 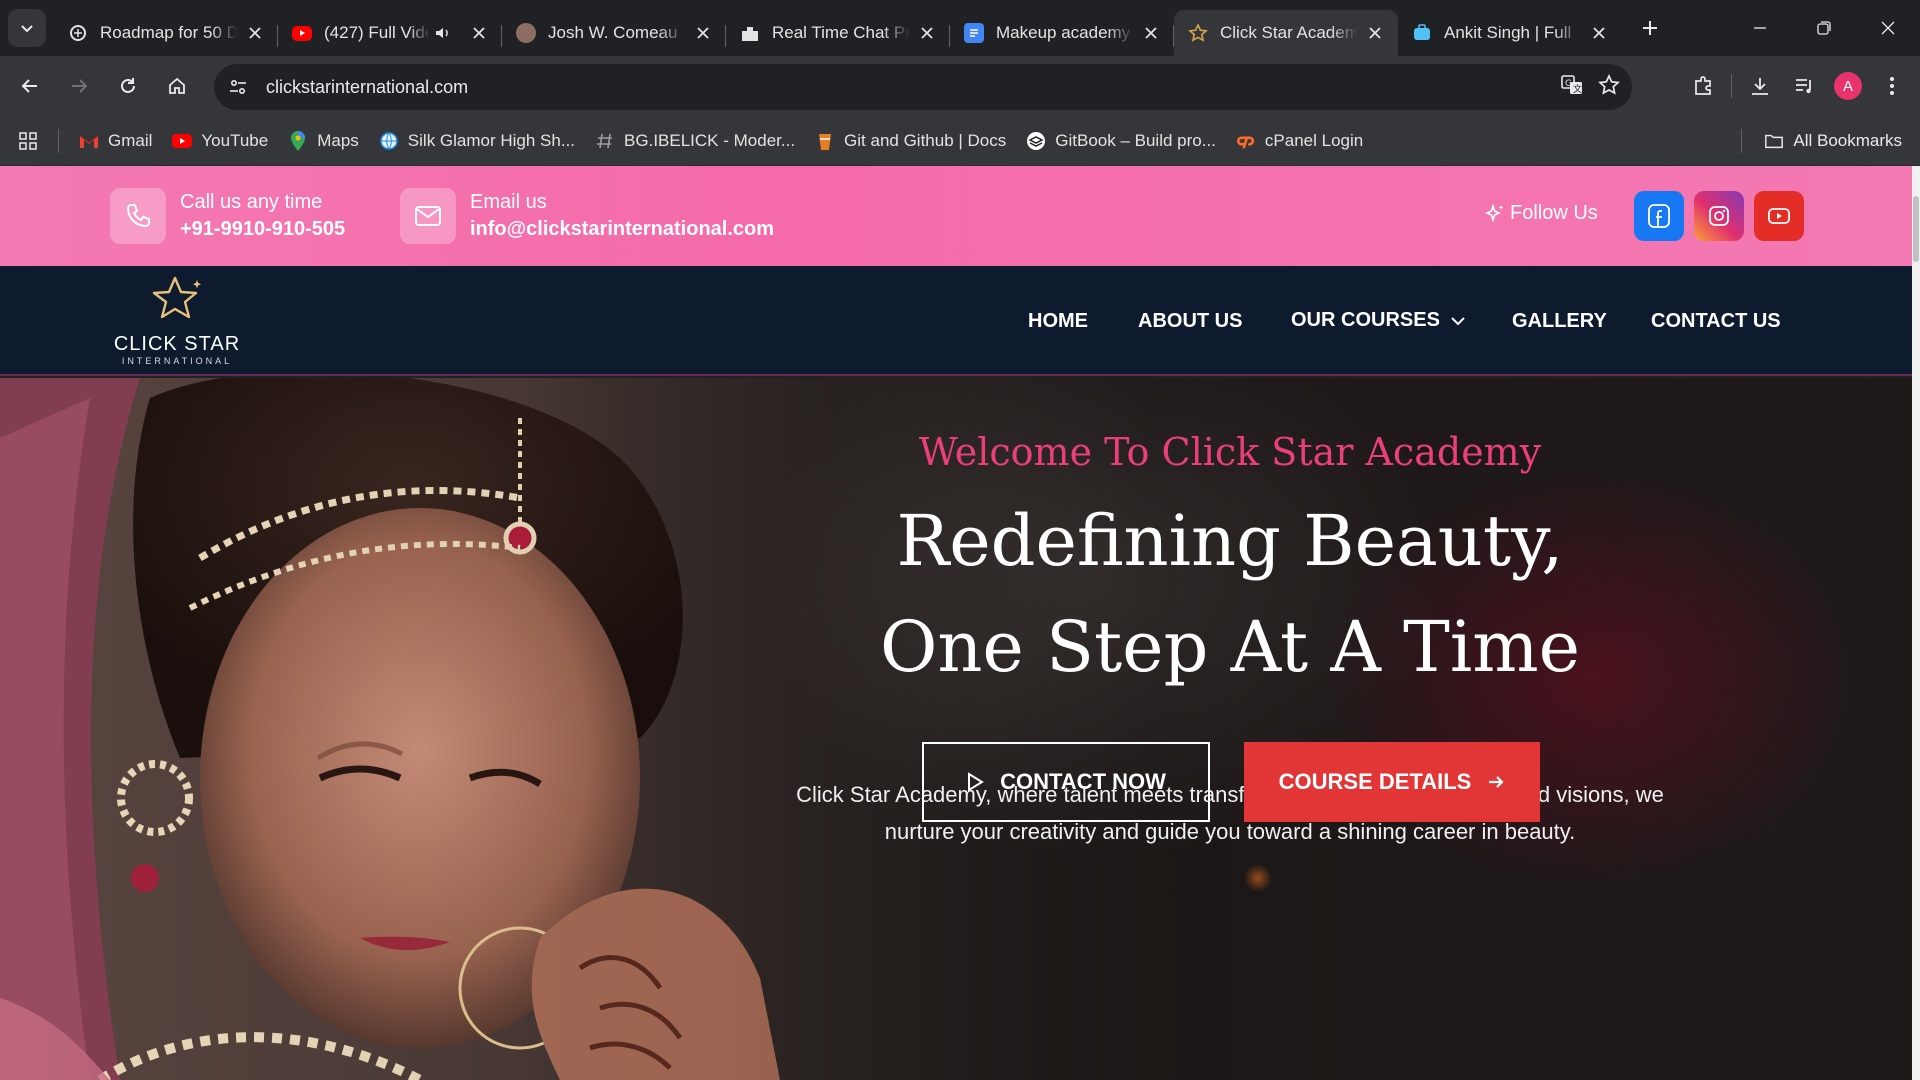 I want to click on hero-welcome: Welcome To Click Star Academy, so click(x=1230, y=452).